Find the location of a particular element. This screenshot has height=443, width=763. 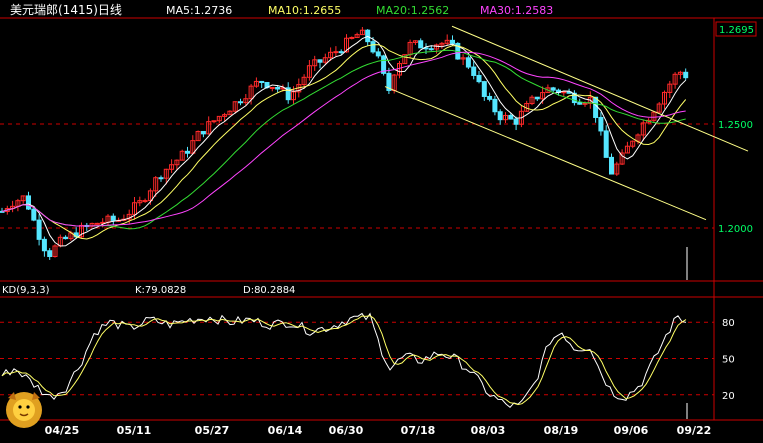

lion-logo-icon is located at coordinates (24, 410).